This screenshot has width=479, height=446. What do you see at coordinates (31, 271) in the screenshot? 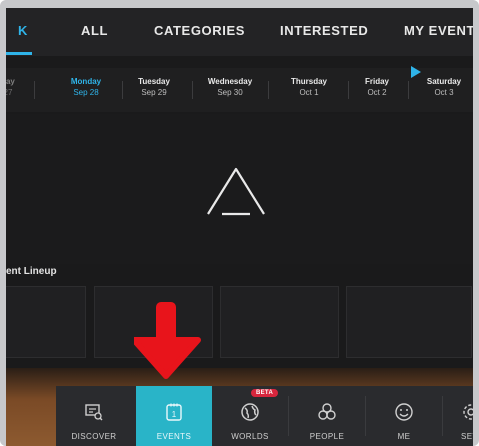
I see `lineup-title: ent Lineup` at bounding box center [31, 271].